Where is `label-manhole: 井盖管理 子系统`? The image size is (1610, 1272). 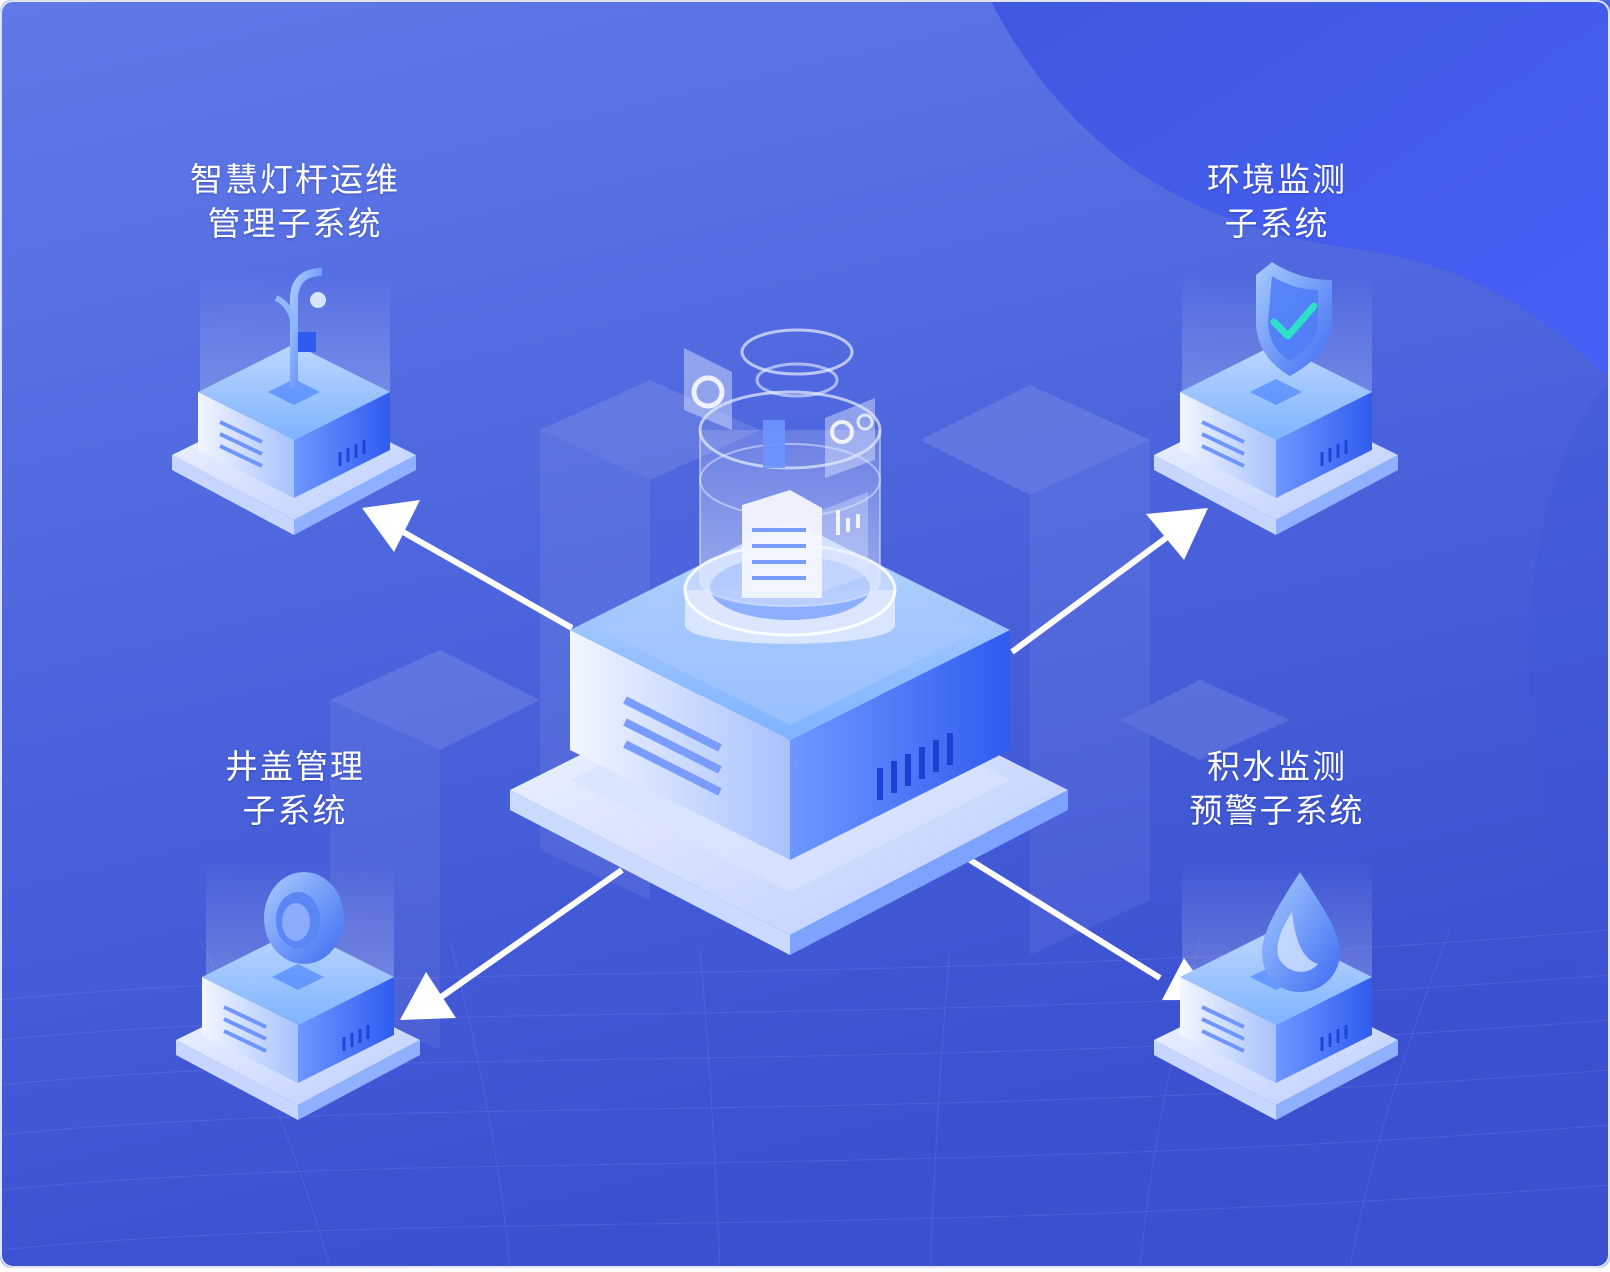
label-manhole: 井盖管理 子系统 is located at coordinates (295, 789).